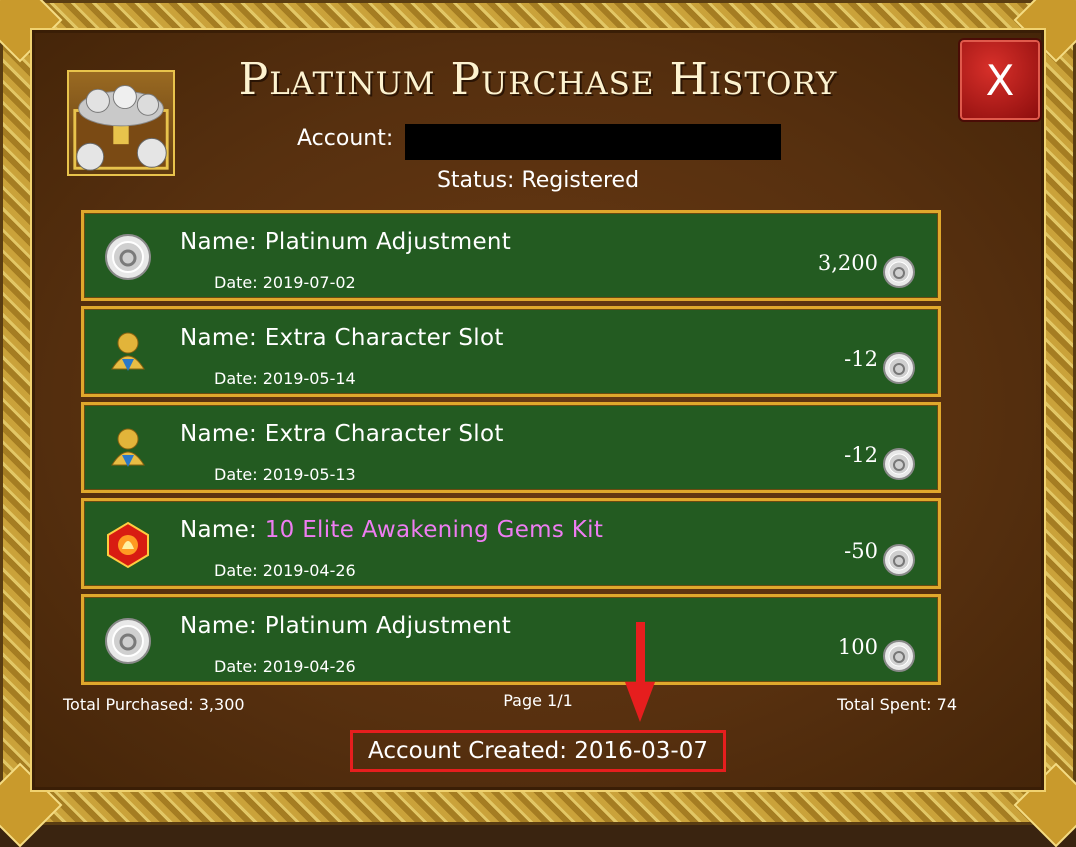 The height and width of the screenshot is (847, 1076). Describe the element at coordinates (593, 142) in the screenshot. I see `account-redaction` at that location.